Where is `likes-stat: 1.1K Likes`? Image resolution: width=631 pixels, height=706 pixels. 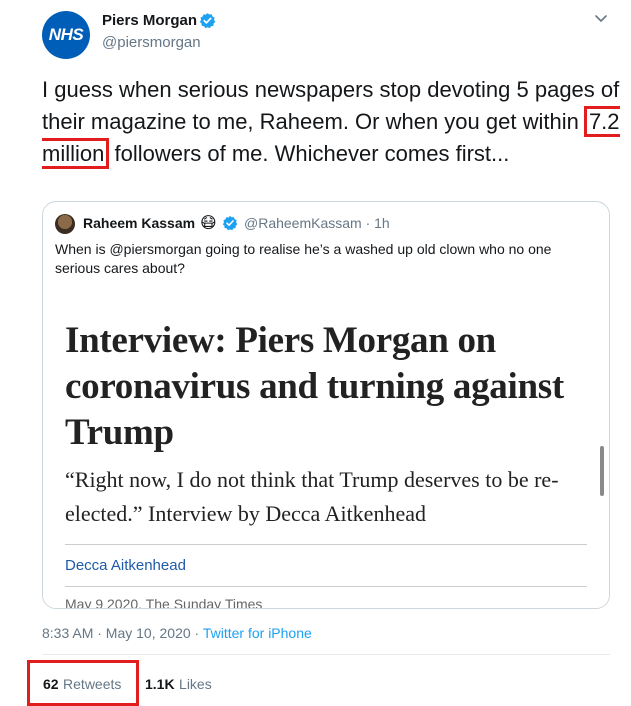
likes-stat: 1.1K Likes is located at coordinates (178, 685).